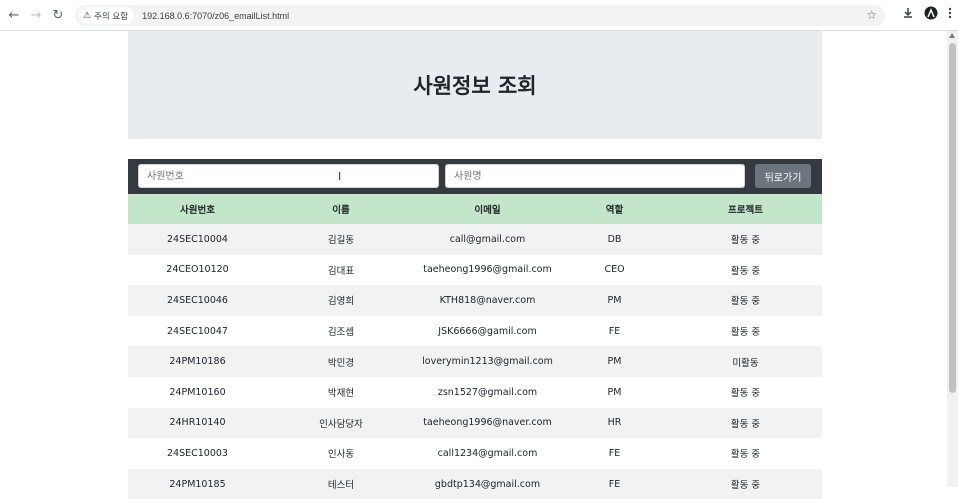  What do you see at coordinates (908, 13) in the screenshot?
I see `download-icon` at bounding box center [908, 13].